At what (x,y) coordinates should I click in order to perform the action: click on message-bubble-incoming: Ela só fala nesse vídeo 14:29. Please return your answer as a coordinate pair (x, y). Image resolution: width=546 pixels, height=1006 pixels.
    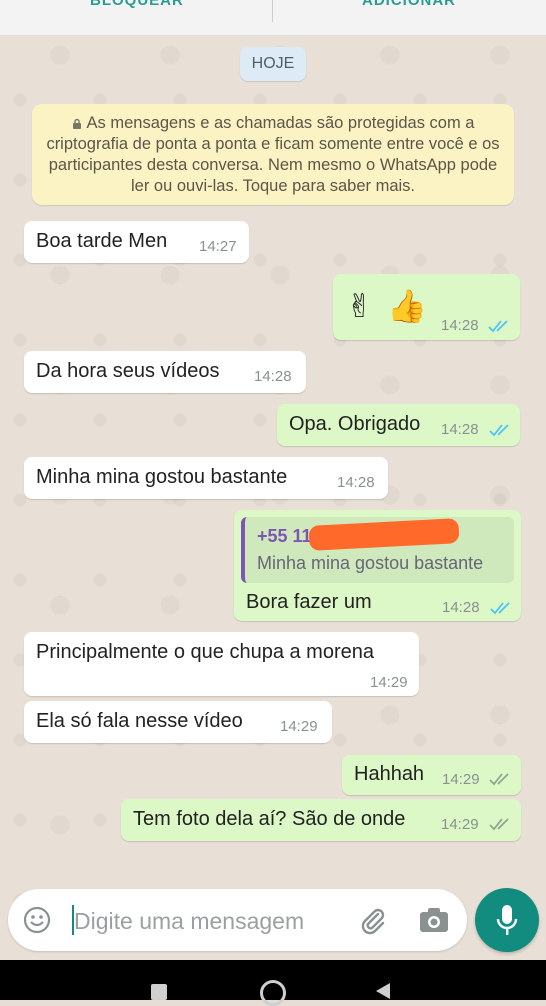
    Looking at the image, I should click on (178, 722).